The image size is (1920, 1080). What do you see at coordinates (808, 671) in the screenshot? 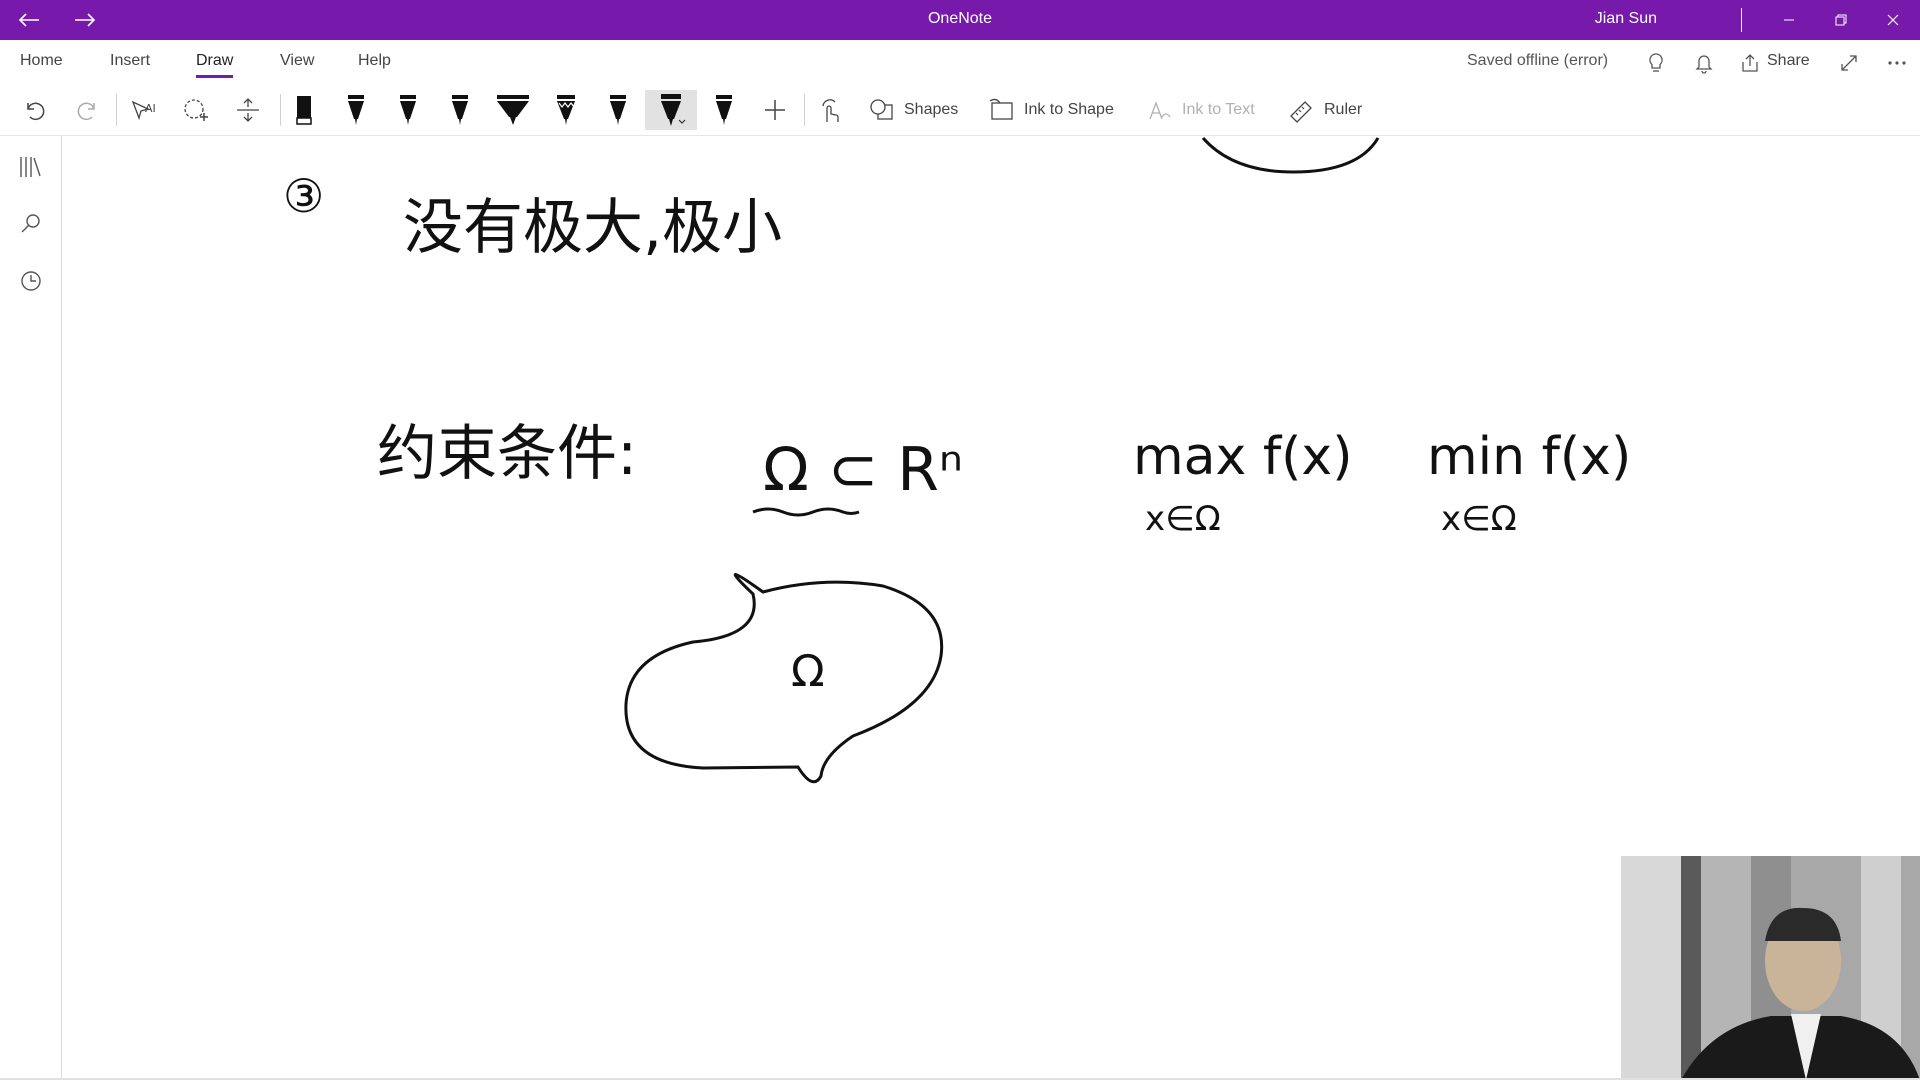
I see `region-label: Ω` at bounding box center [808, 671].